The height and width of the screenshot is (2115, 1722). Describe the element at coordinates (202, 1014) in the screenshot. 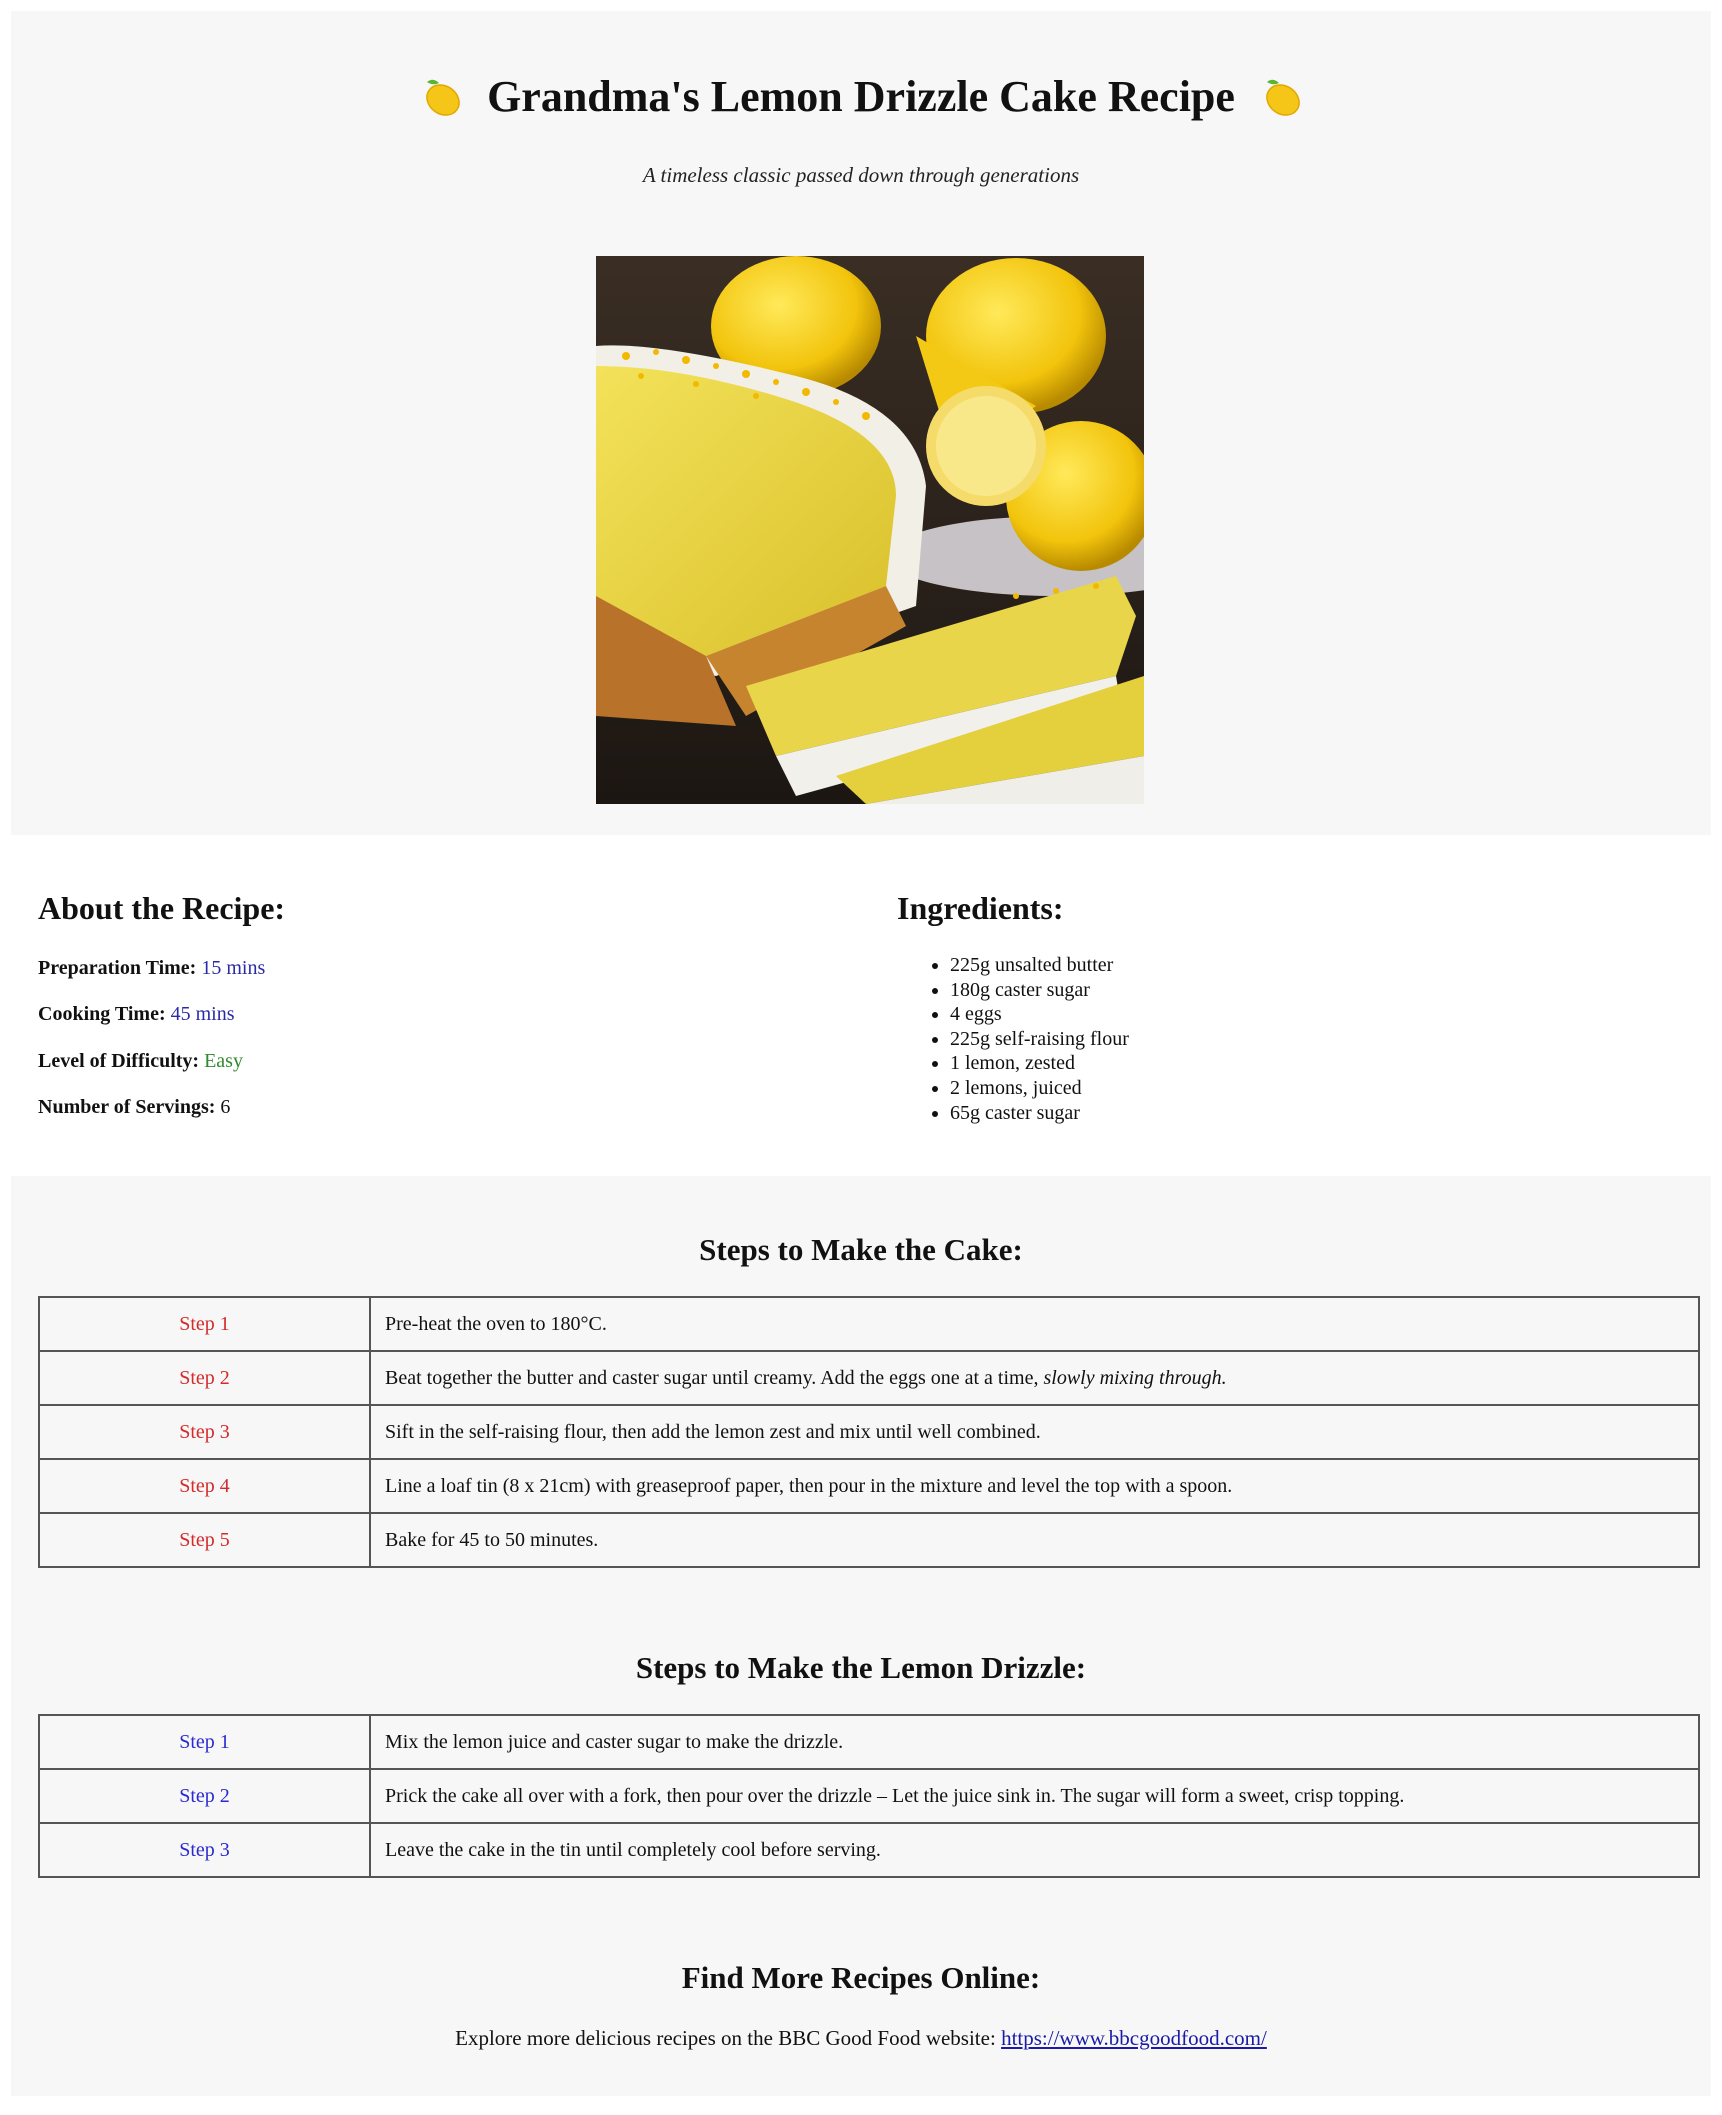

I see `cooking-time-value: 45 mins` at that location.